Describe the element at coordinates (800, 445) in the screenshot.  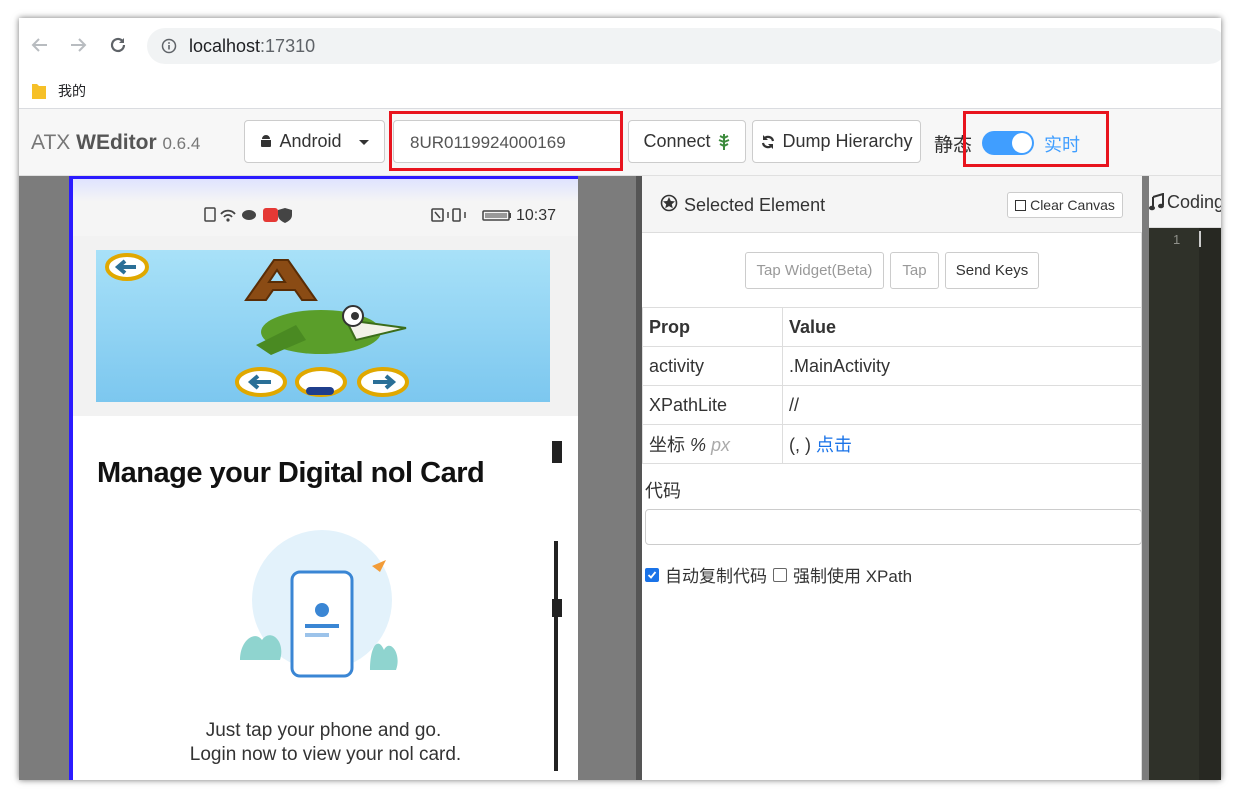
I see `coord-value: (, )` at that location.